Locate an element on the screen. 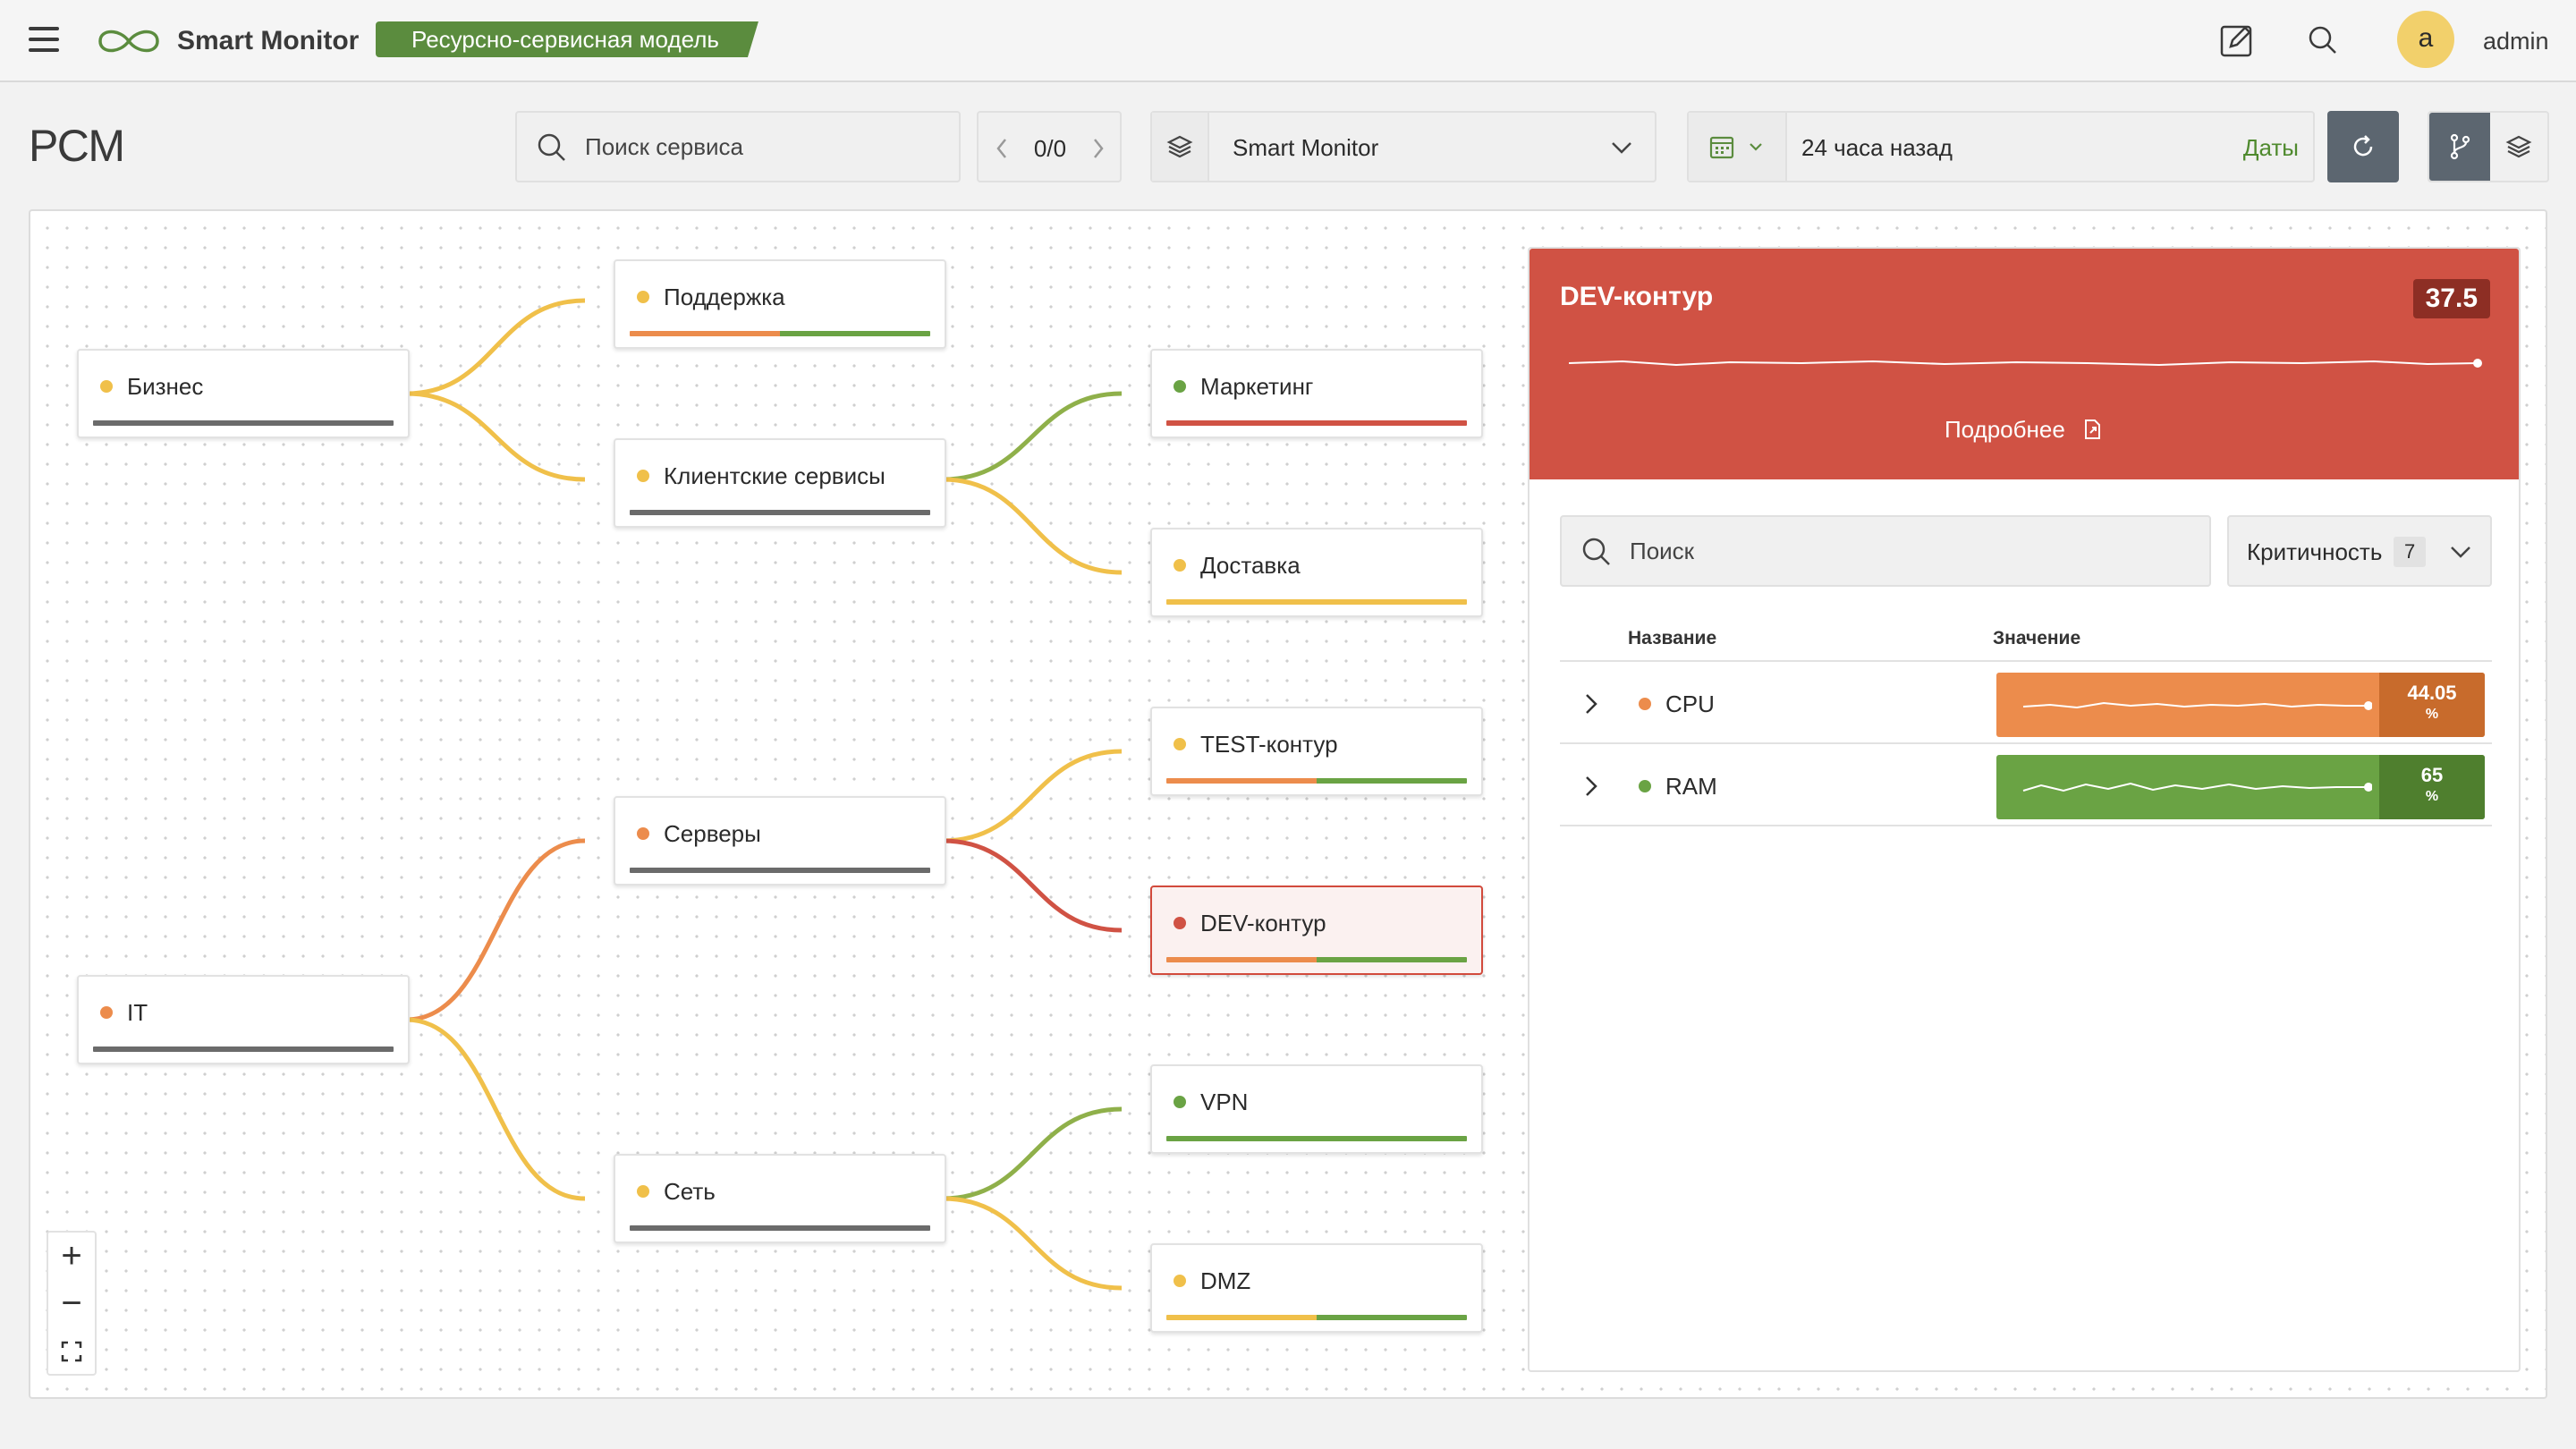 This screenshot has height=1449, width=2576. metric-value: 65 is located at coordinates (2432, 775).